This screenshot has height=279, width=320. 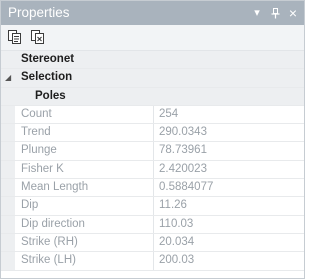 I want to click on property-value: 11.26, so click(x=173, y=205).